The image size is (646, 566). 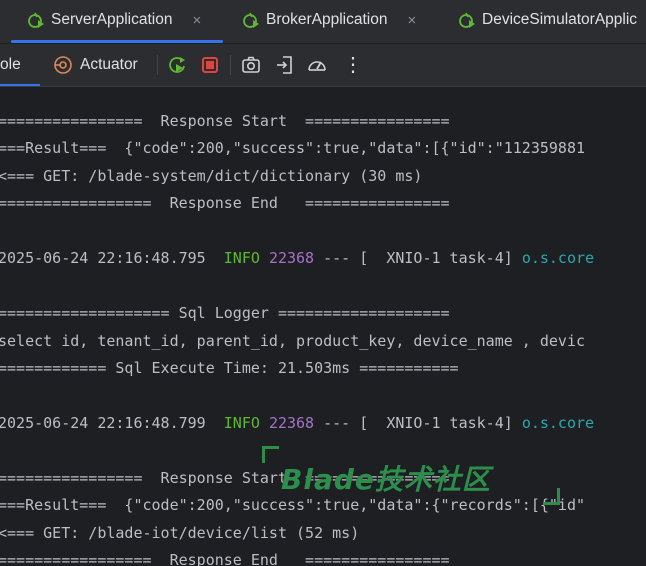 I want to click on tab-actuator: Actuator, so click(x=109, y=65).